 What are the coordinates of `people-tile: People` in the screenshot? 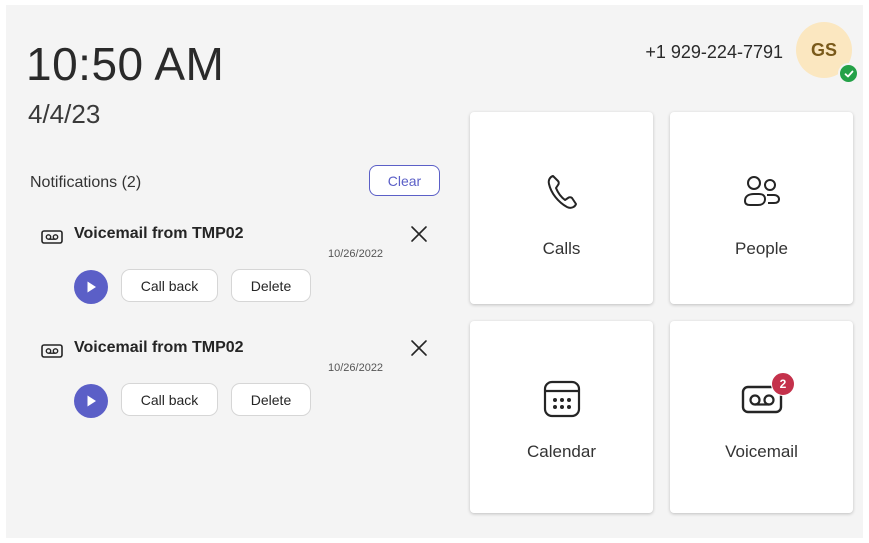 It's located at (761, 208).